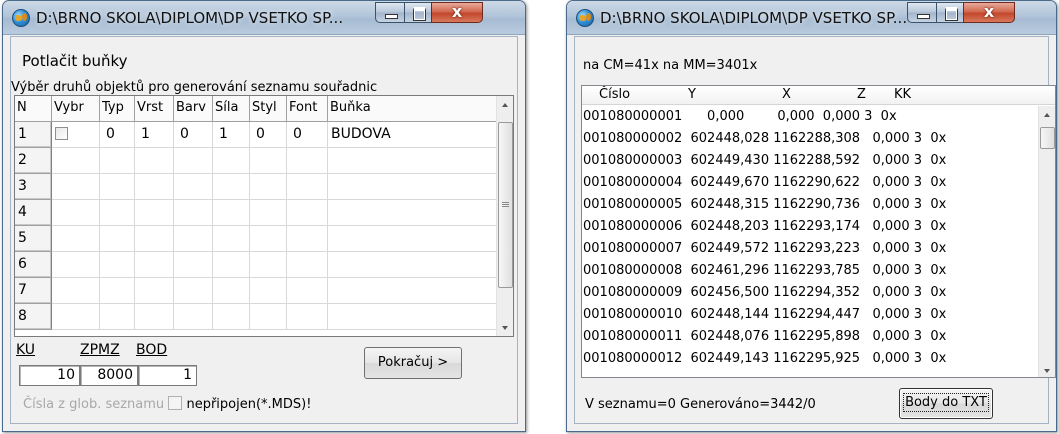 The height and width of the screenshot is (434, 1059). I want to click on column-header-cislo: Číslo, so click(635, 95).